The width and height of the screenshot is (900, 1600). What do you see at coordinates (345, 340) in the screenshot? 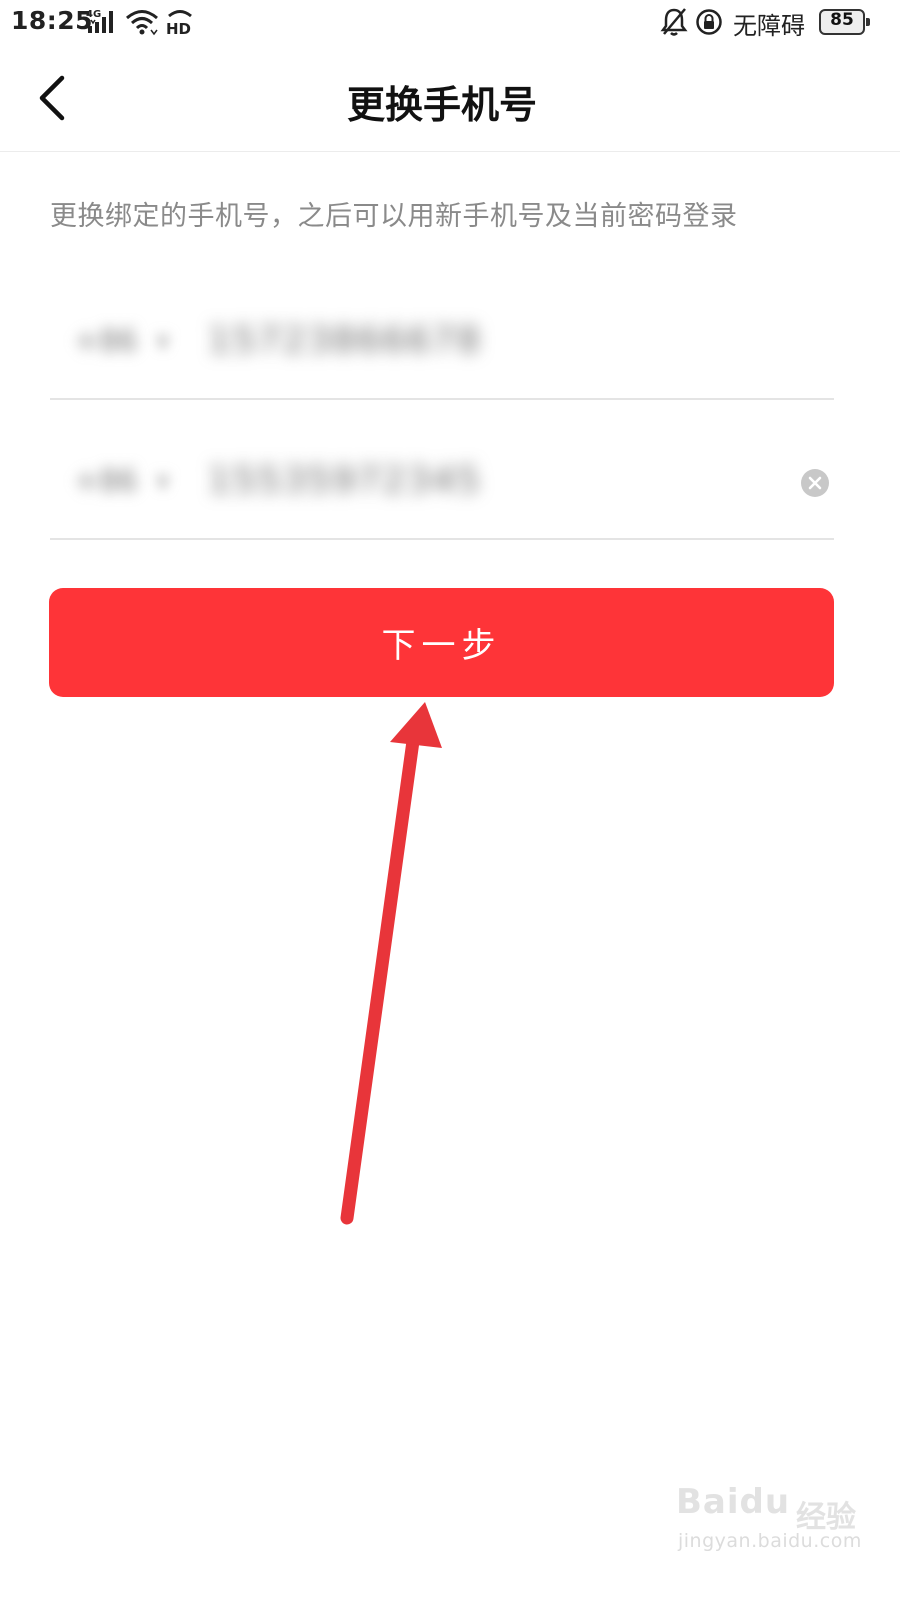
I see `current-phone-number: 15723866678` at bounding box center [345, 340].